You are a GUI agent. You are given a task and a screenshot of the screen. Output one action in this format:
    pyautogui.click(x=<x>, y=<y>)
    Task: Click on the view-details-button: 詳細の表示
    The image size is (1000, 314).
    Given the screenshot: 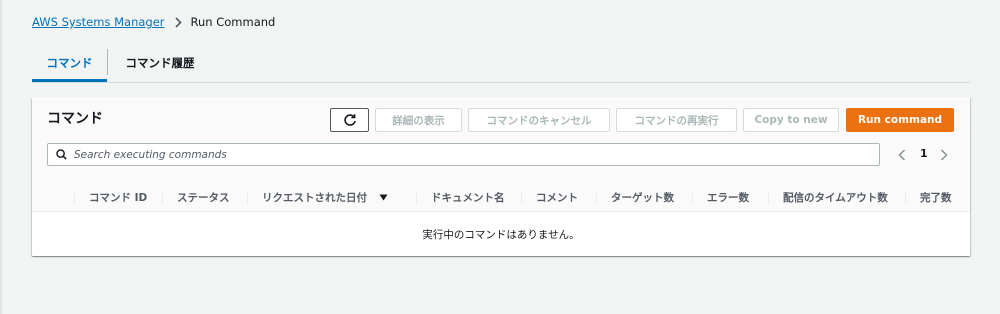 What is the action you would take?
    pyautogui.click(x=418, y=120)
    